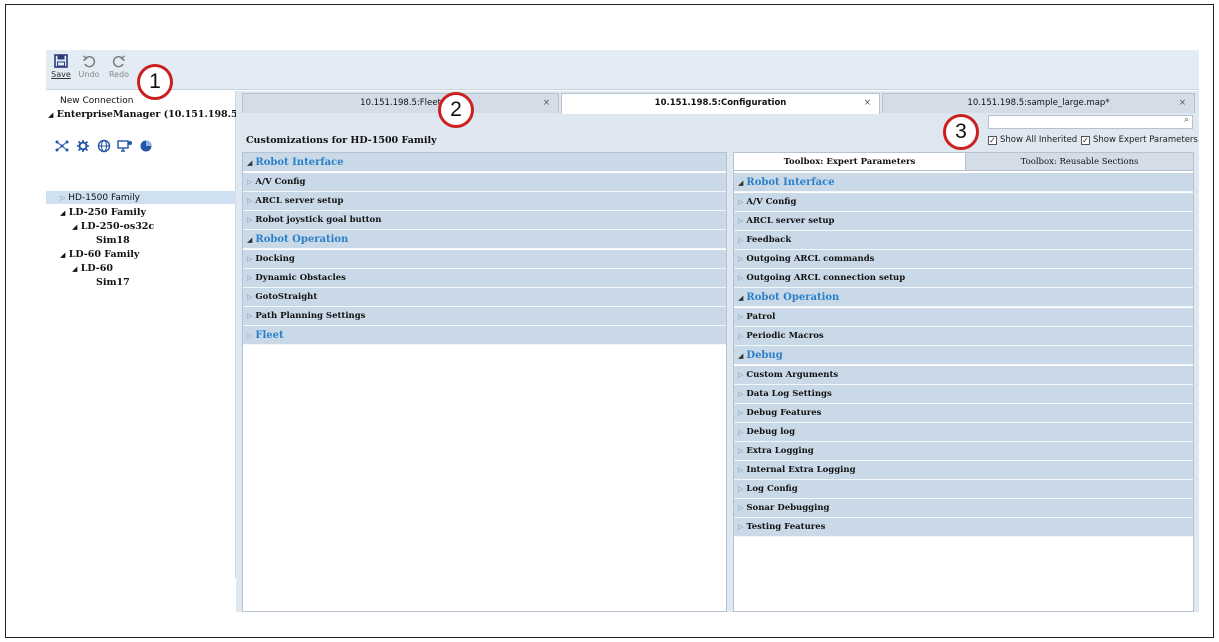 The height and width of the screenshot is (642, 1219). Describe the element at coordinates (83, 146) in the screenshot. I see `gear-icon` at that location.